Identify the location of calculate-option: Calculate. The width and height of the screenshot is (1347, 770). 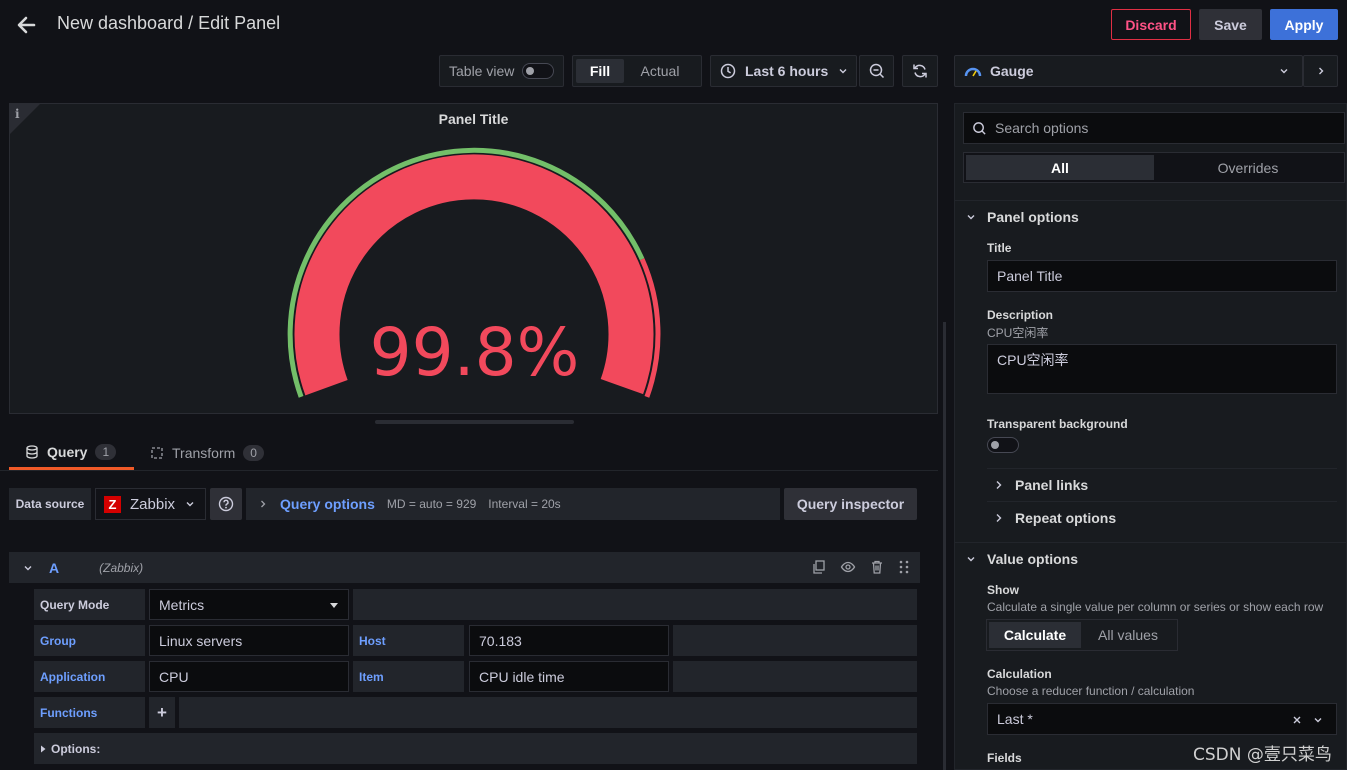
(1035, 635).